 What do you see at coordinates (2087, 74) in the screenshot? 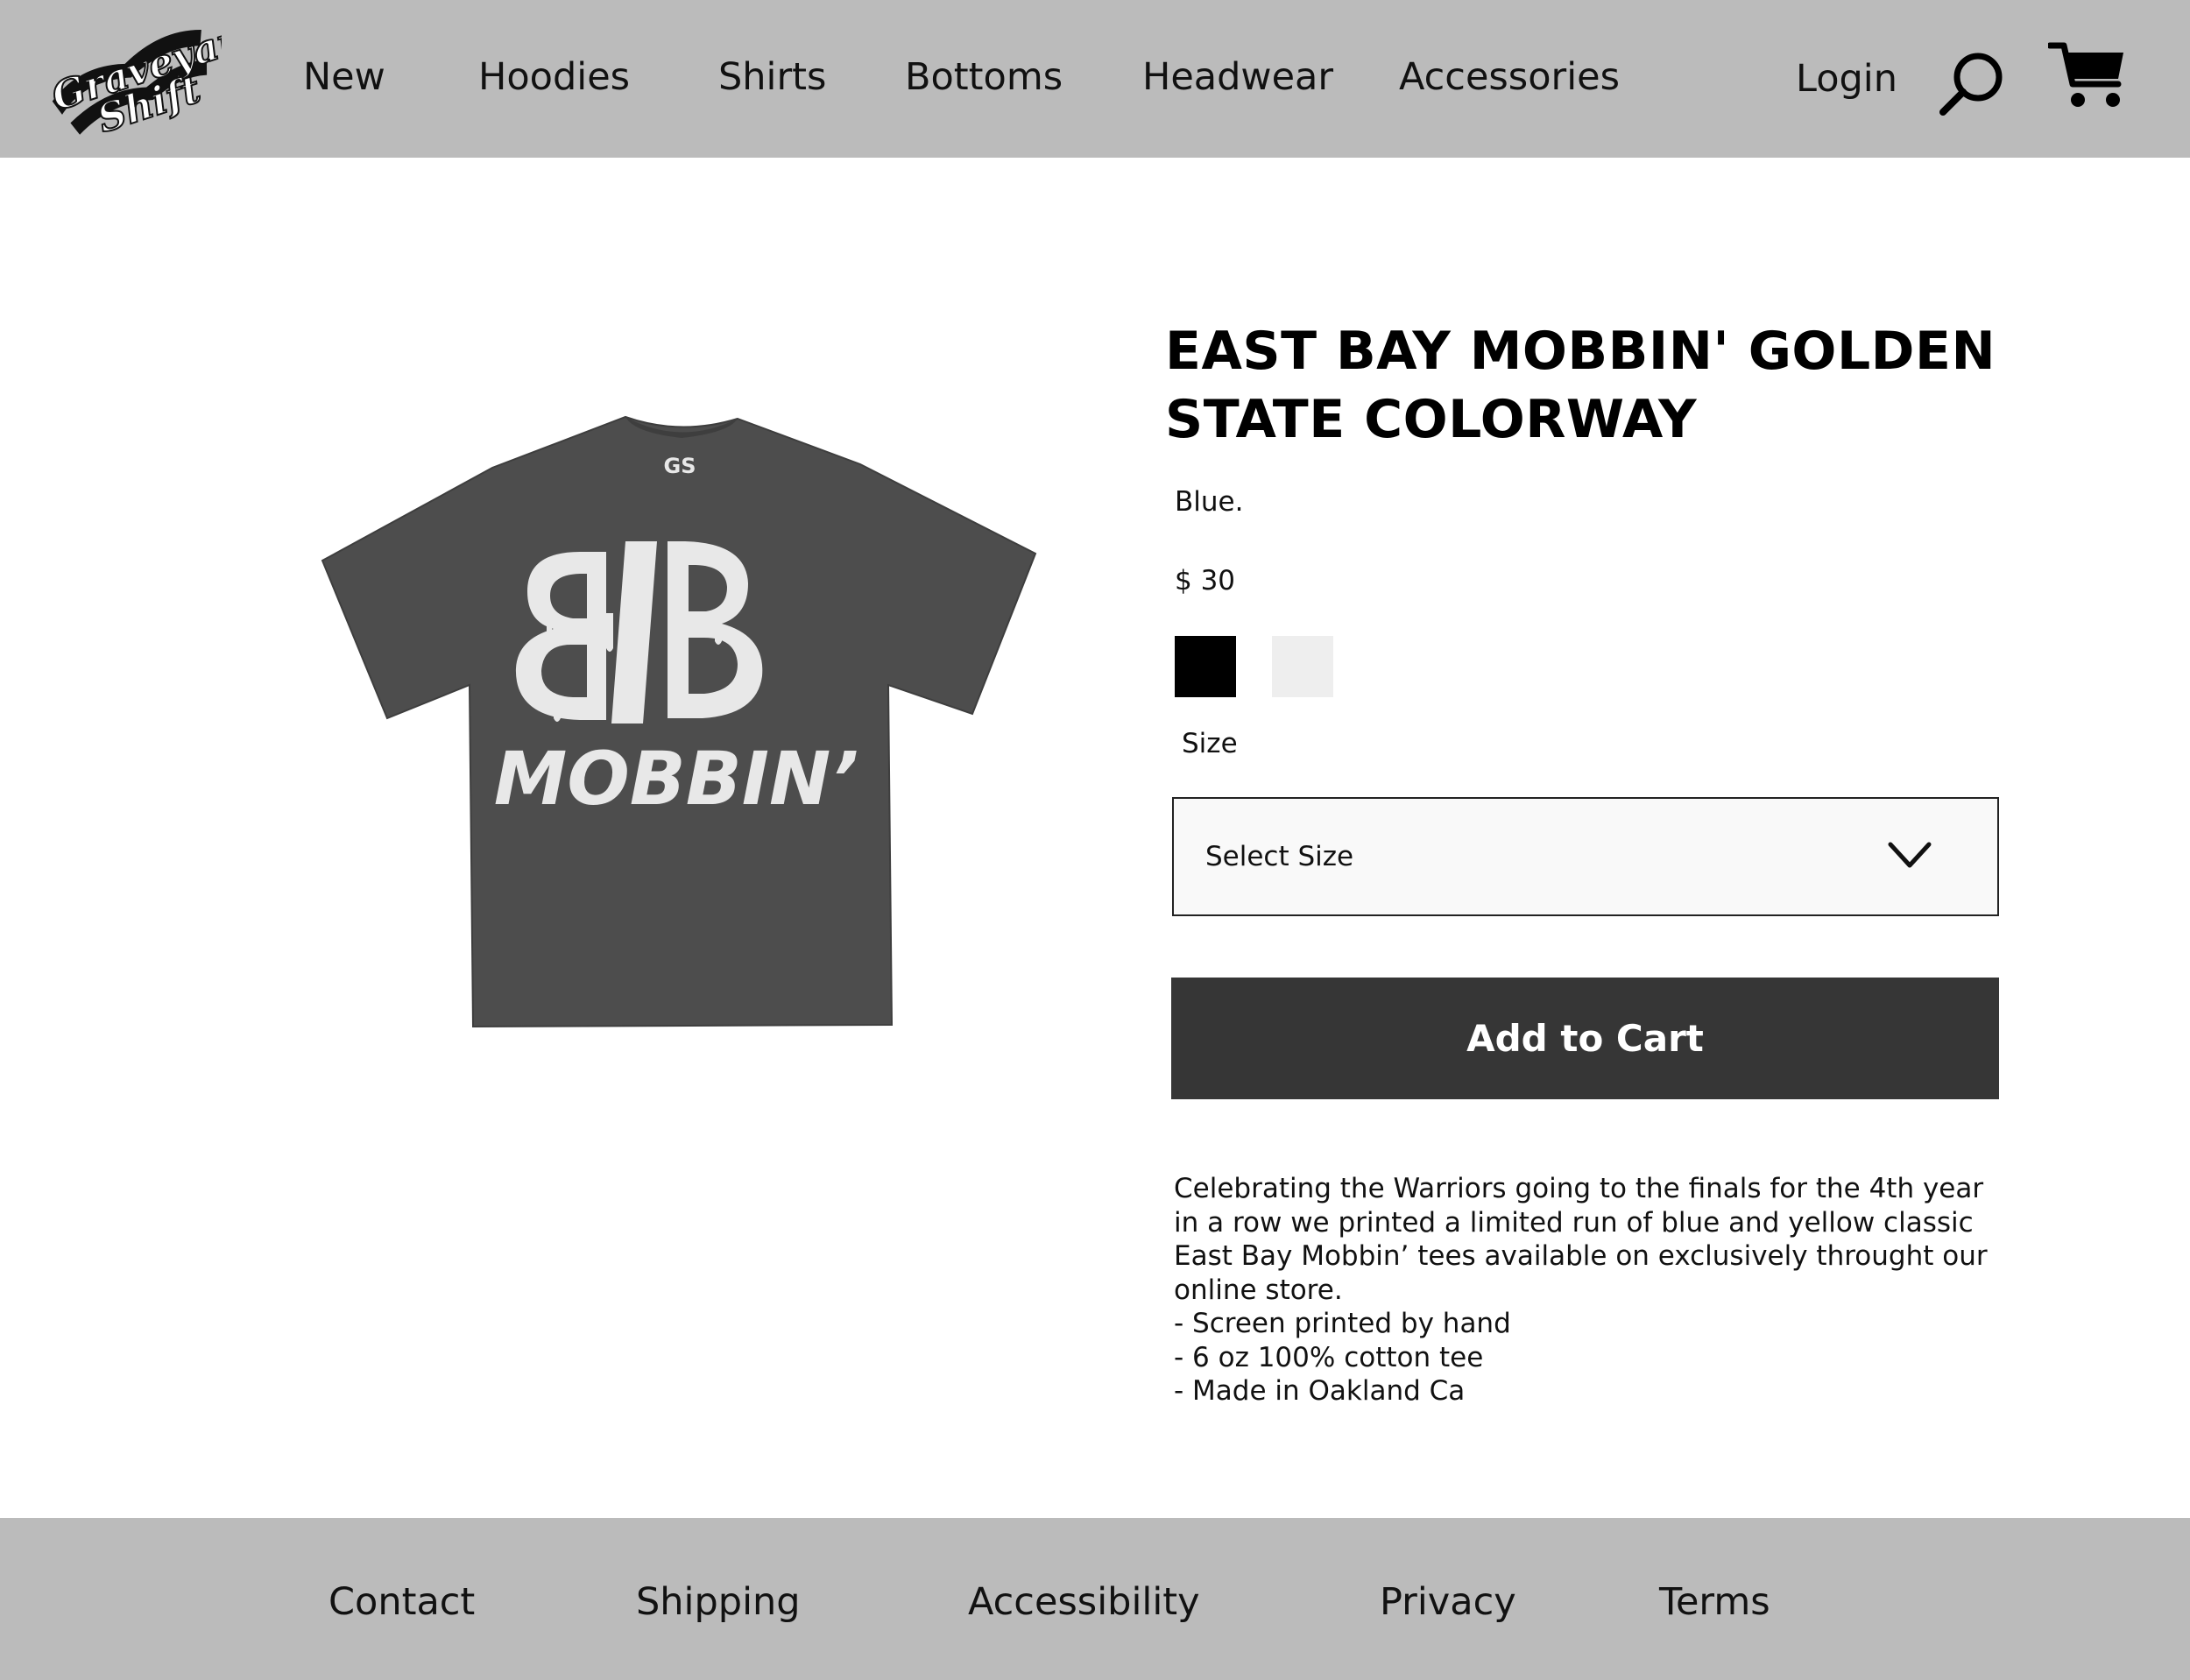
I see `cart-icon` at bounding box center [2087, 74].